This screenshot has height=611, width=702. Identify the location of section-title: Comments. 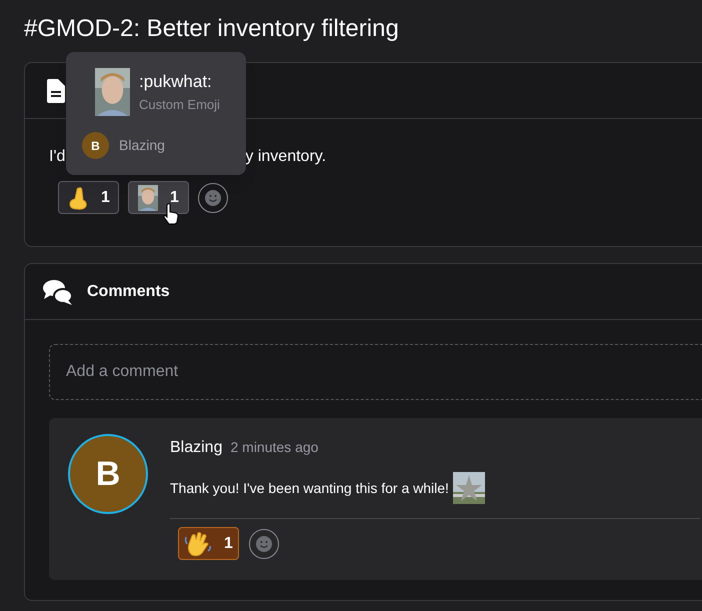
(128, 292).